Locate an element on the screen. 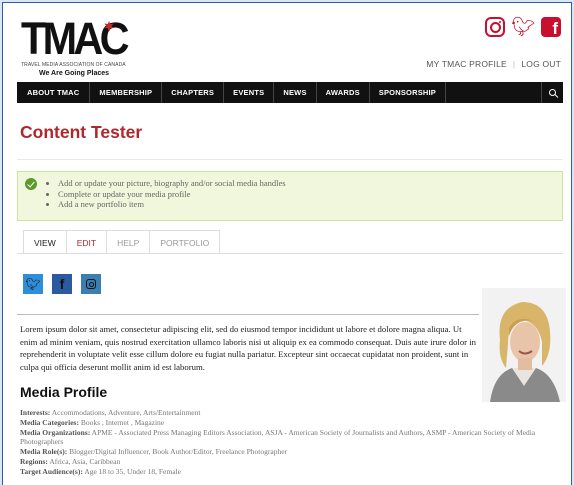  profile-social-links: 🐦︎ f is located at coordinates (62, 284).